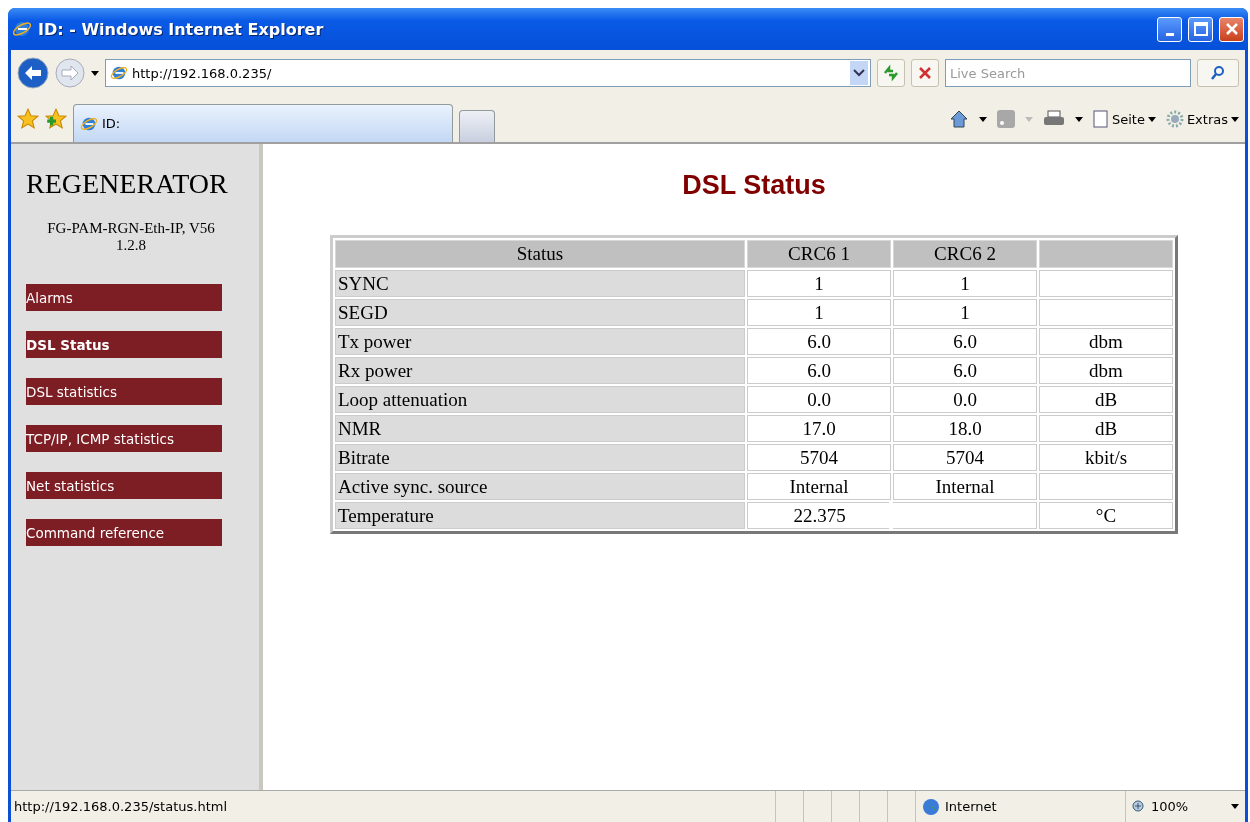 This screenshot has height=822, width=1250. What do you see at coordinates (540, 254) in the screenshot?
I see `column-header: Status` at bounding box center [540, 254].